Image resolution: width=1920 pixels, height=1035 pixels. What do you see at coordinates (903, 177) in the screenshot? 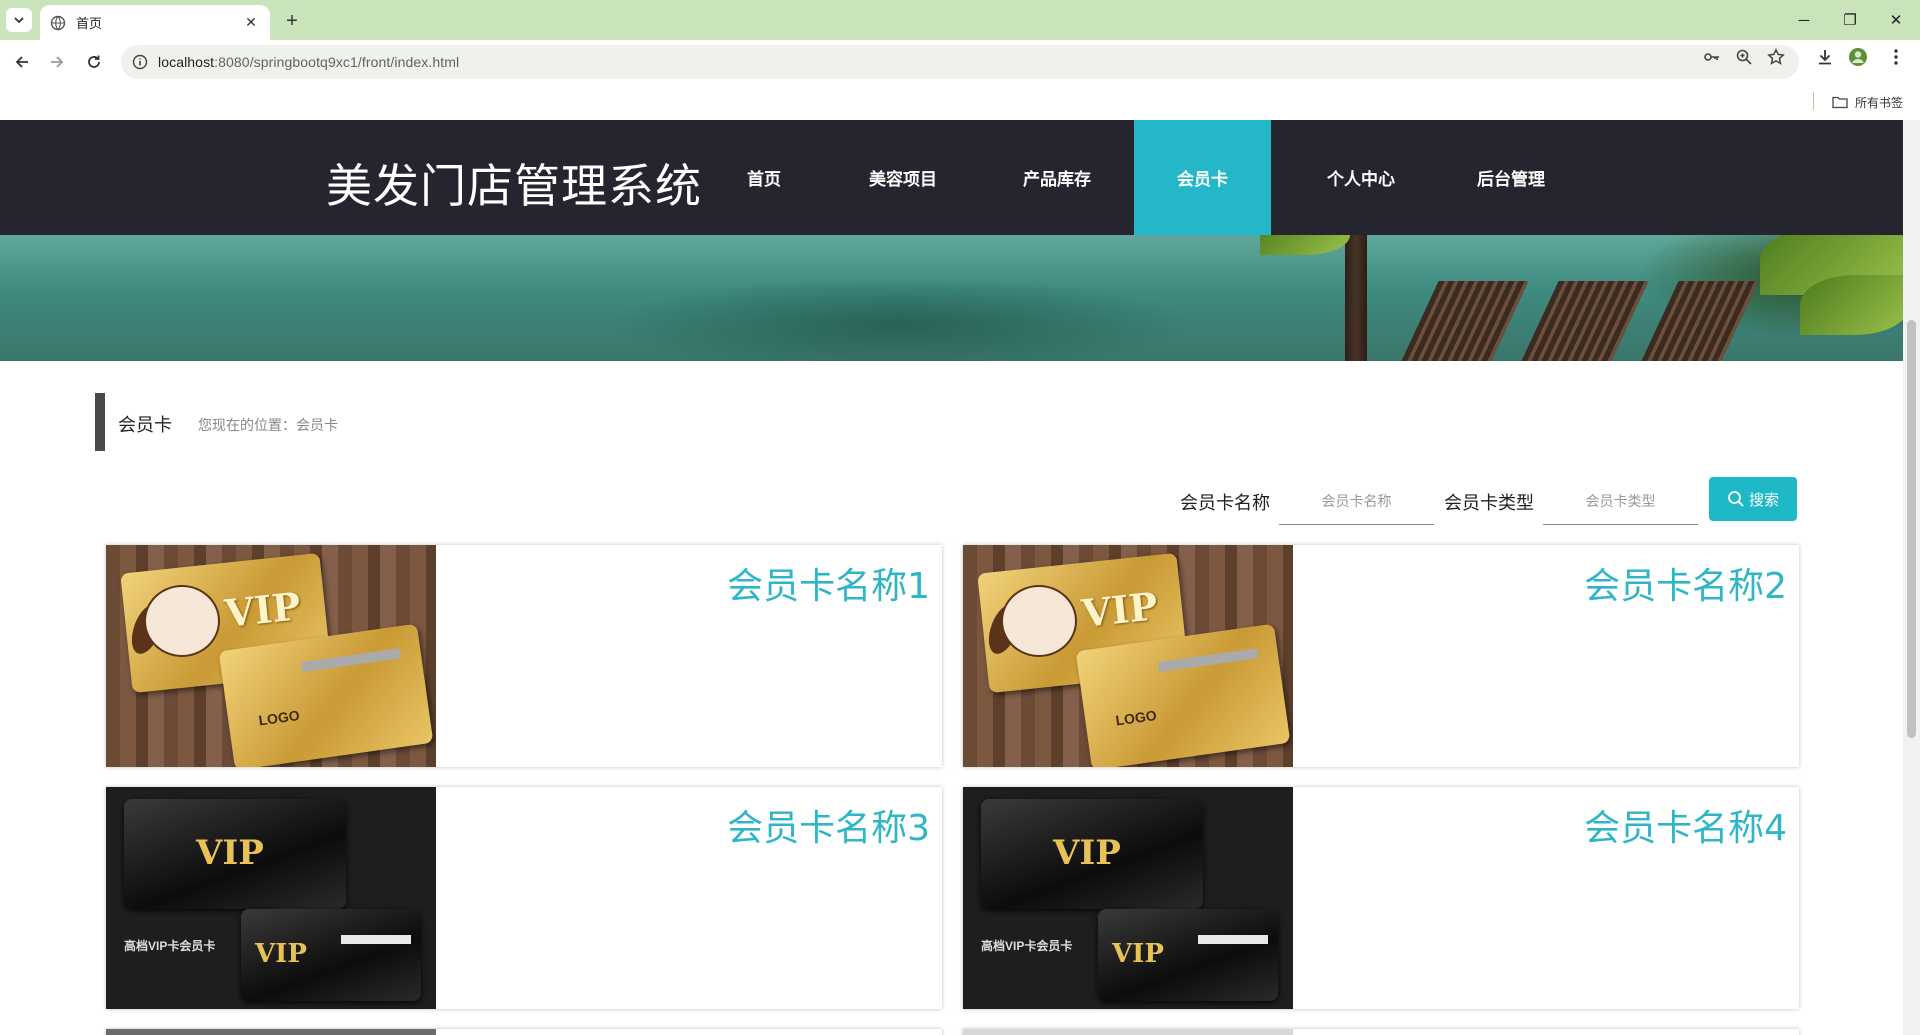
I see `nav-beauty-projects: 美容项目` at bounding box center [903, 177].